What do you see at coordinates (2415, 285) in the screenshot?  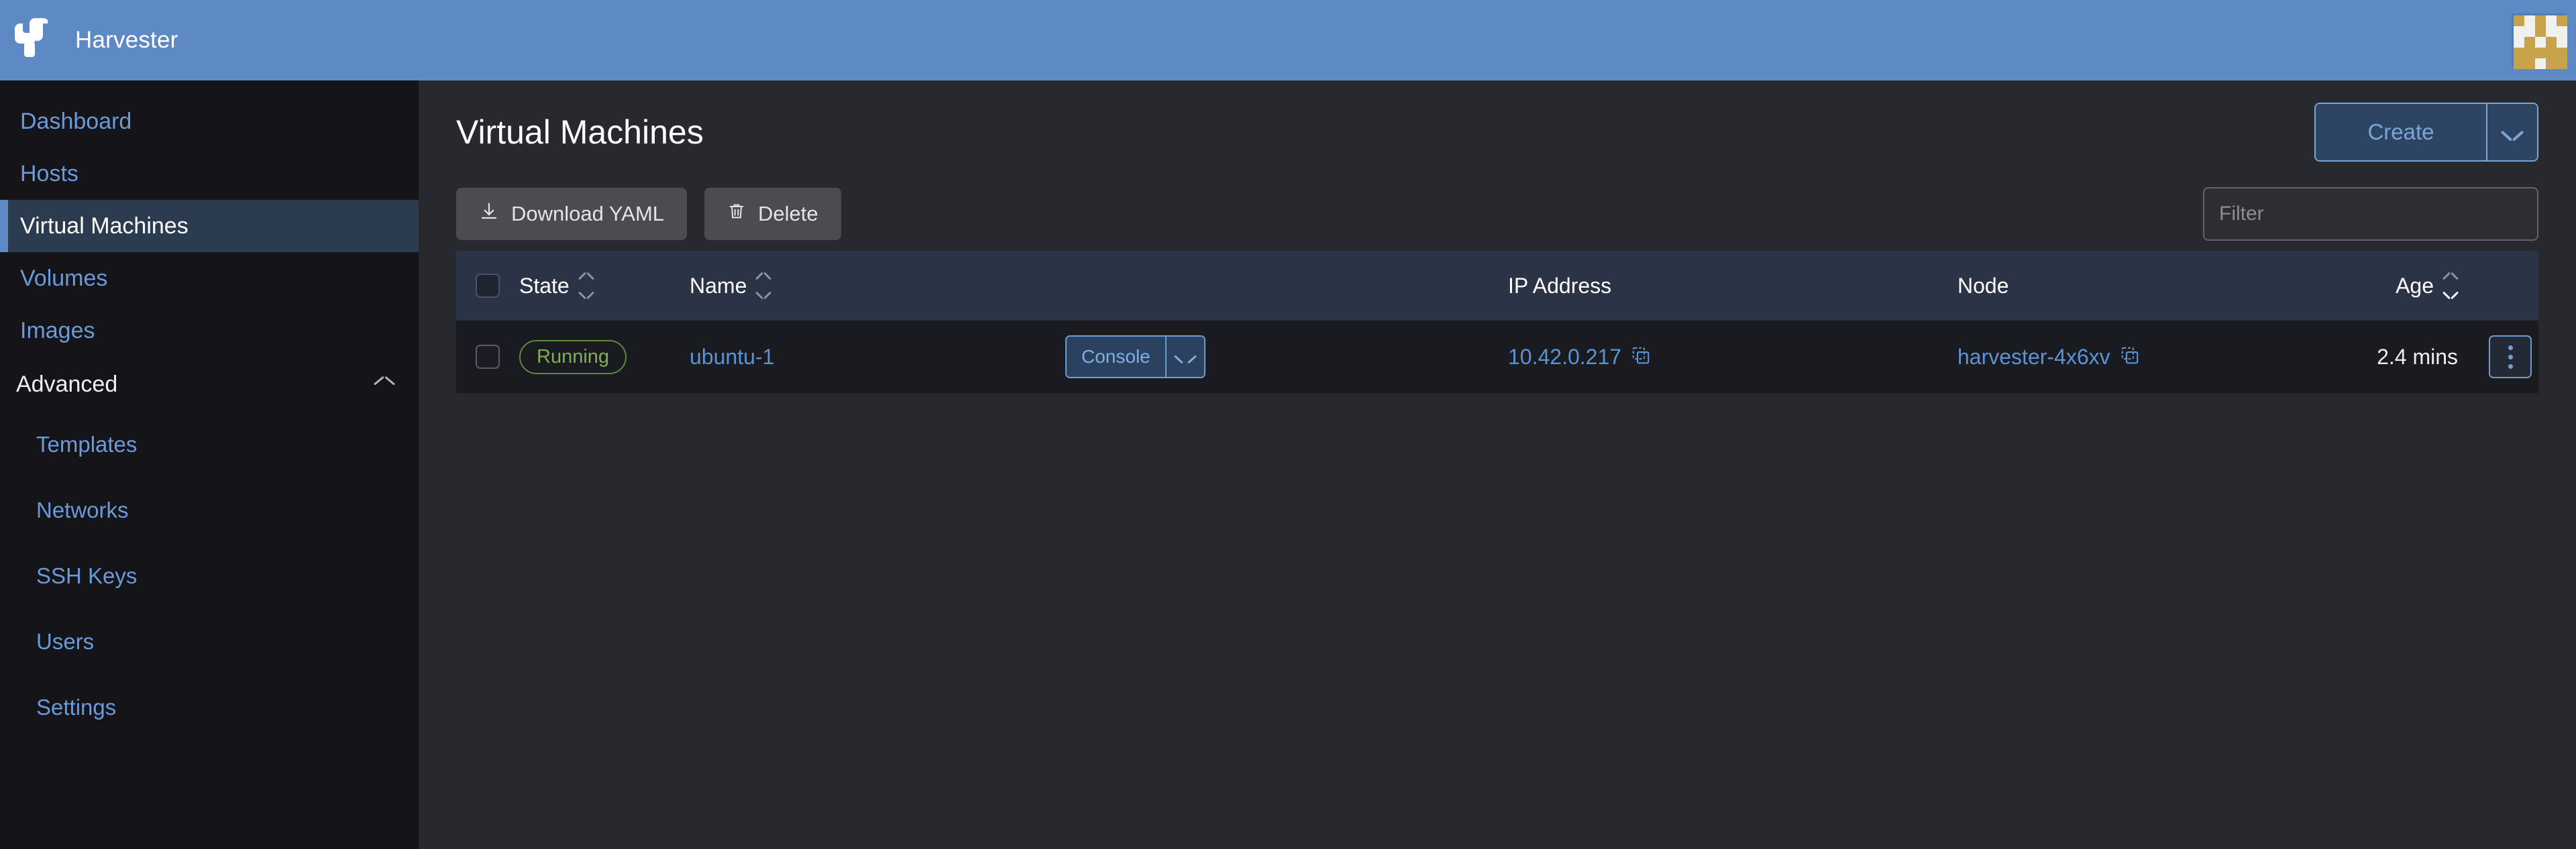 I see `column-label-age: Age` at bounding box center [2415, 285].